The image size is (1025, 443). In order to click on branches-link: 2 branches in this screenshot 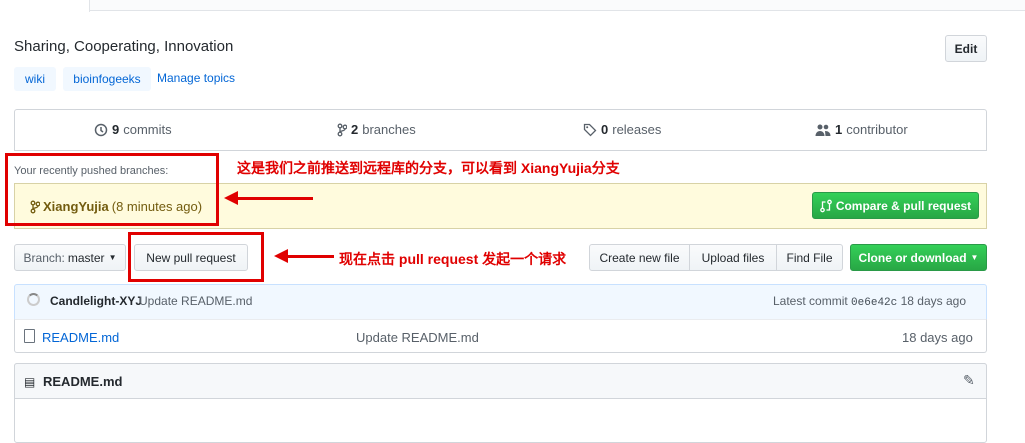, I will do `click(376, 129)`.